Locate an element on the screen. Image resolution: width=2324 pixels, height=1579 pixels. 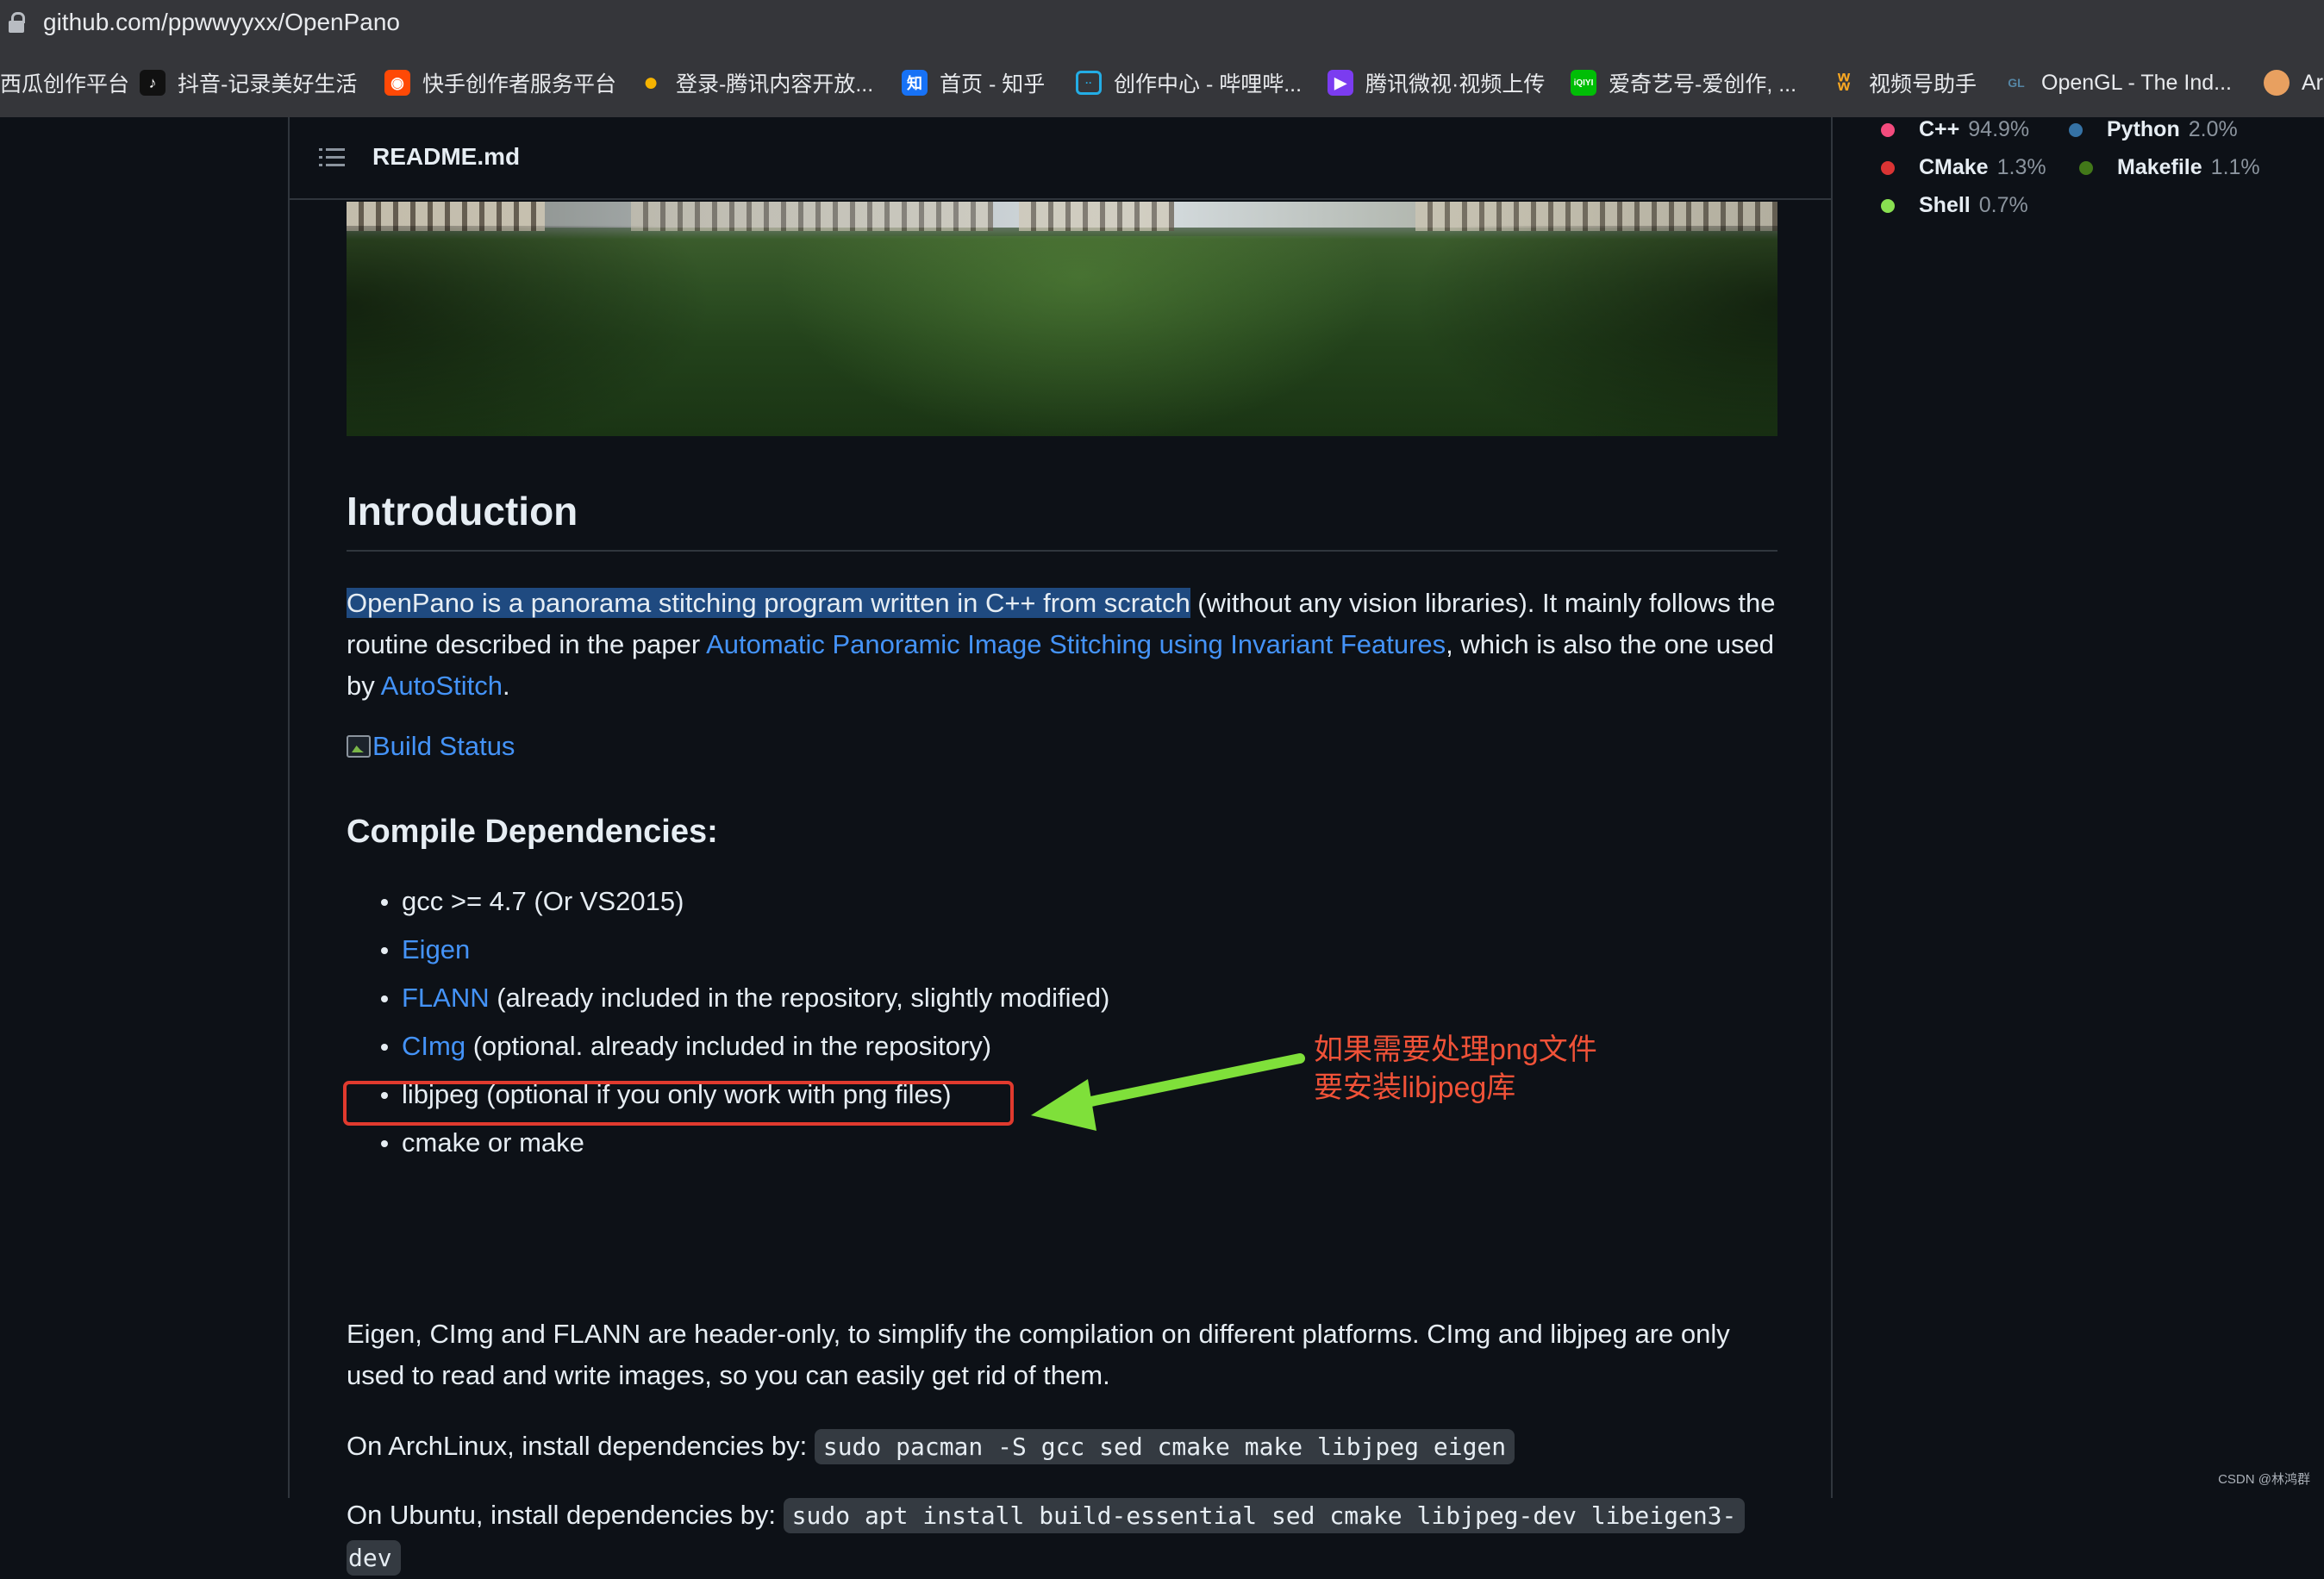
autostitch-link: AutoStitch is located at coordinates (442, 686).